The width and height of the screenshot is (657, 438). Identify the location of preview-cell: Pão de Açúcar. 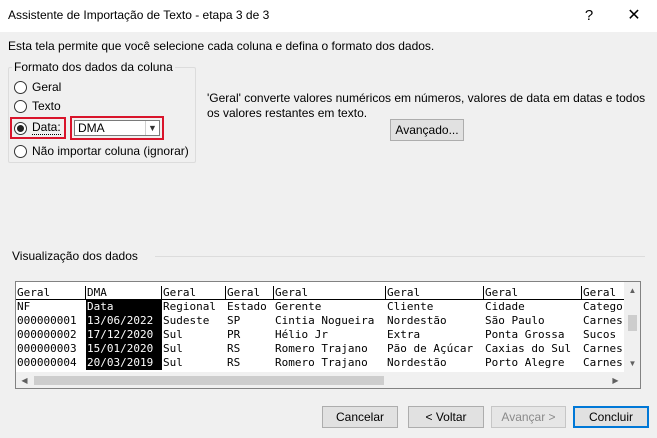
(435, 349).